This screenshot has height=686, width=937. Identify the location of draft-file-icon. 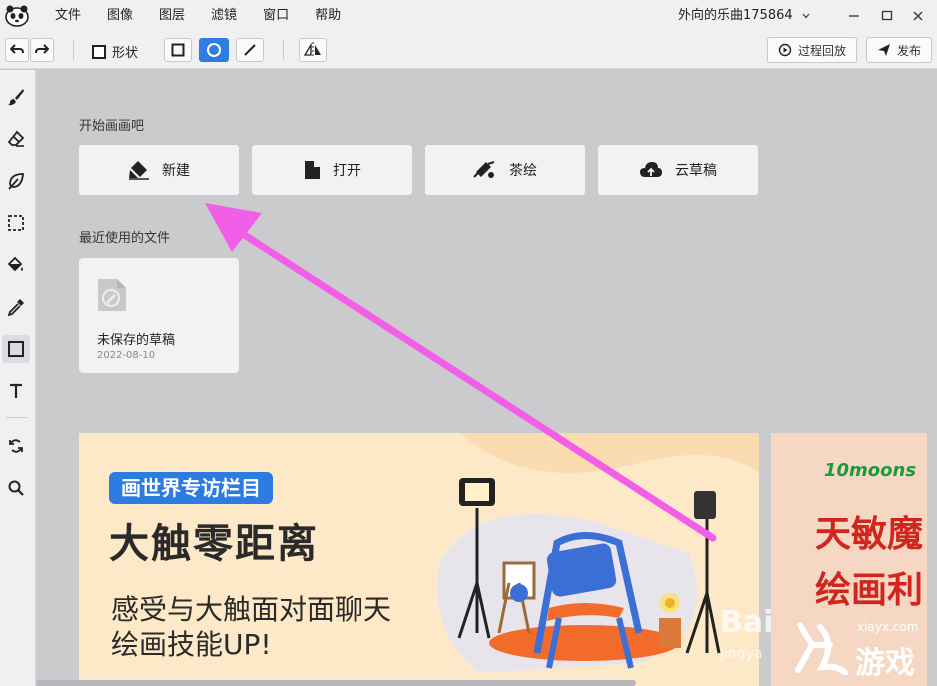
(112, 295).